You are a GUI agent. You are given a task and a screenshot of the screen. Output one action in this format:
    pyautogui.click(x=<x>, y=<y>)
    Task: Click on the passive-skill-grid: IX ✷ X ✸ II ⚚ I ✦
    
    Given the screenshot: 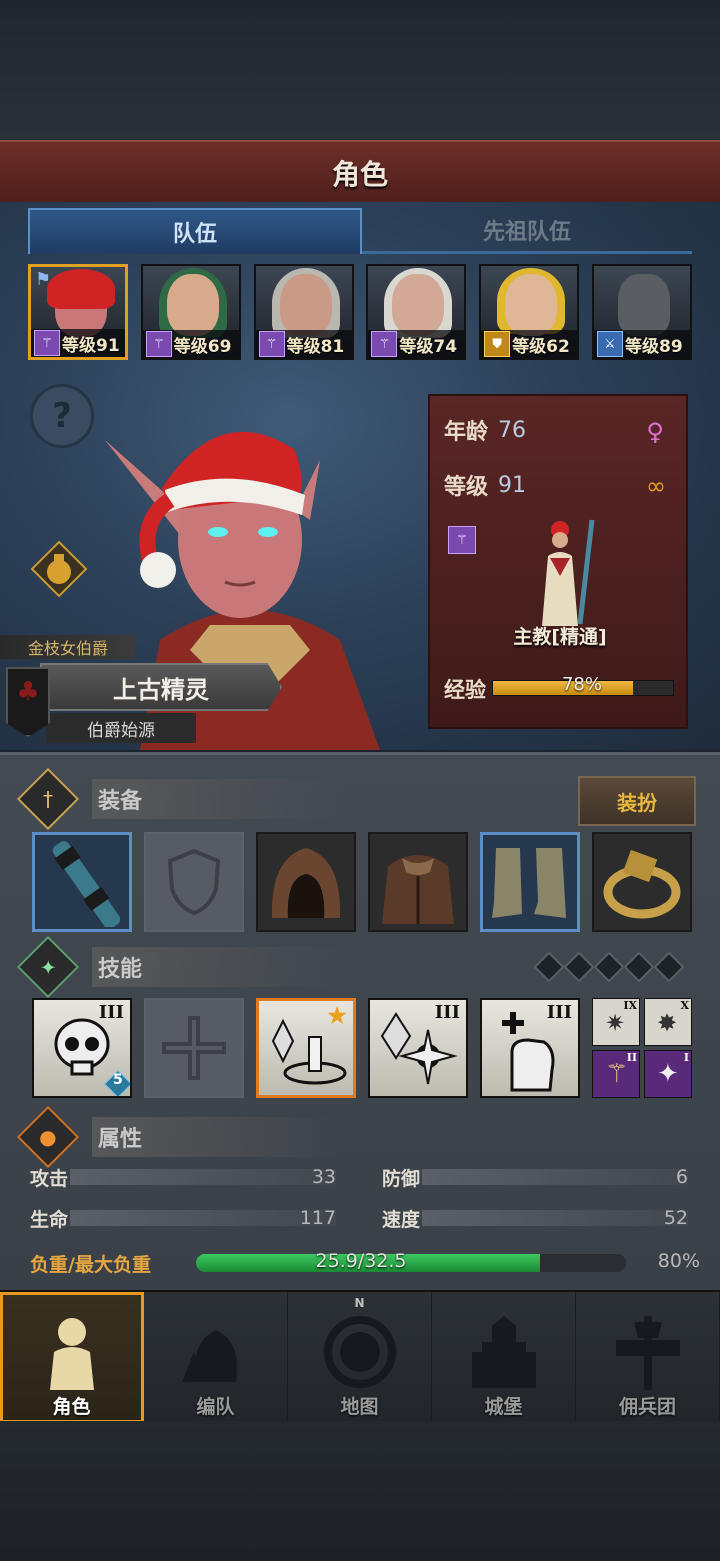 What is the action you would take?
    pyautogui.click(x=642, y=1048)
    